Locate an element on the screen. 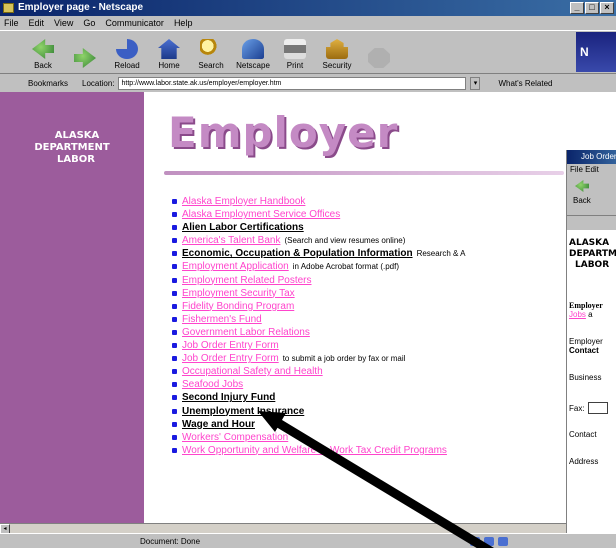 The image size is (616, 548). link-list-item: Second Injury Fund is located at coordinates (382, 397).